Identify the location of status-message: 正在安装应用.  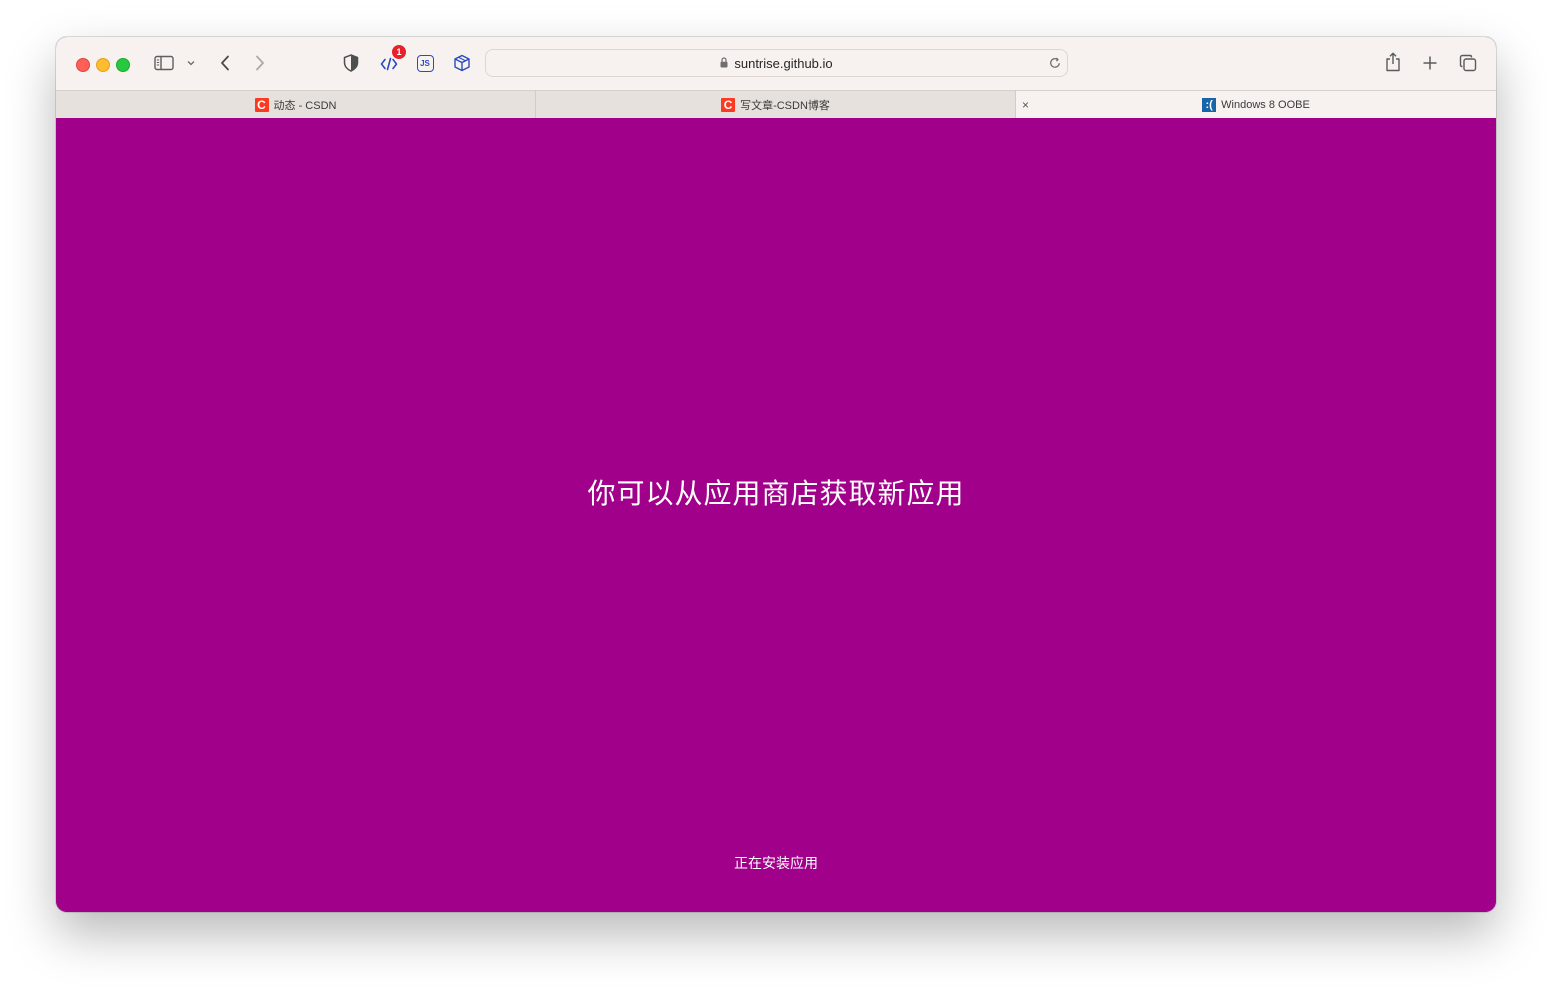
(776, 864).